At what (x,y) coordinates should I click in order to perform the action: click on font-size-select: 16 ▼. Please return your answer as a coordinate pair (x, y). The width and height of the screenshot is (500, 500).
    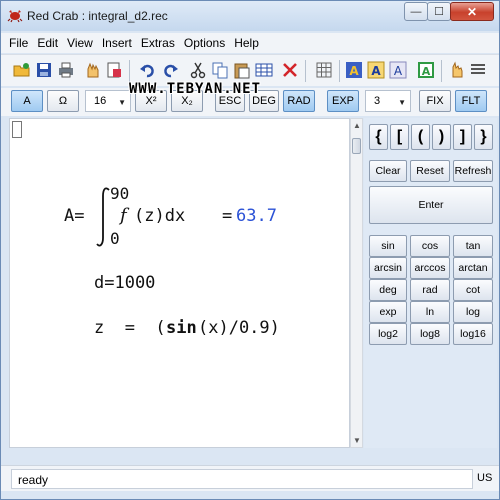
    Looking at the image, I should click on (108, 101).